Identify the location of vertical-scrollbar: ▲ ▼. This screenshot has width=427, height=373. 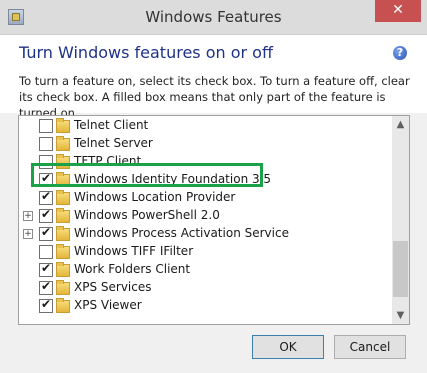
(400, 220).